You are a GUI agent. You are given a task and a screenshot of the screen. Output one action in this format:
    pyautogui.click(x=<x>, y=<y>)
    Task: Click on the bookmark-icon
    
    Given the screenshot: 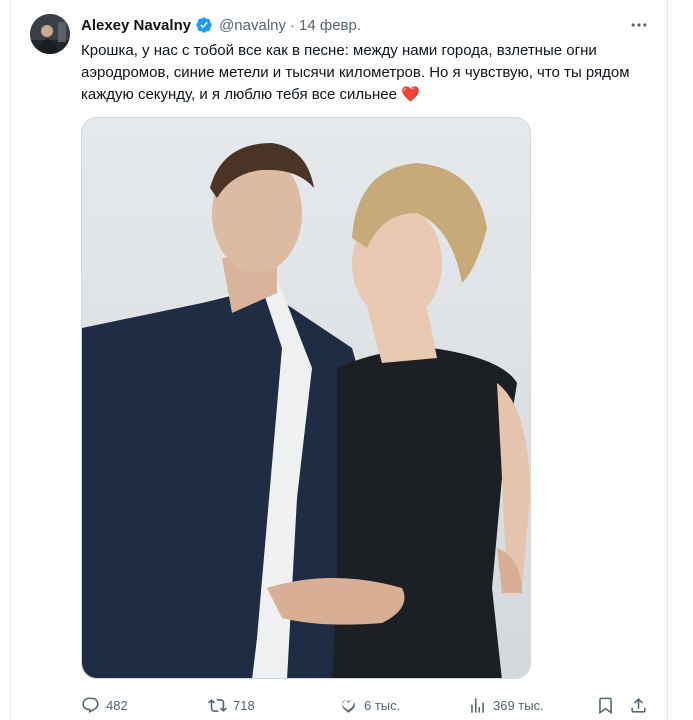 What is the action you would take?
    pyautogui.click(x=605, y=705)
    